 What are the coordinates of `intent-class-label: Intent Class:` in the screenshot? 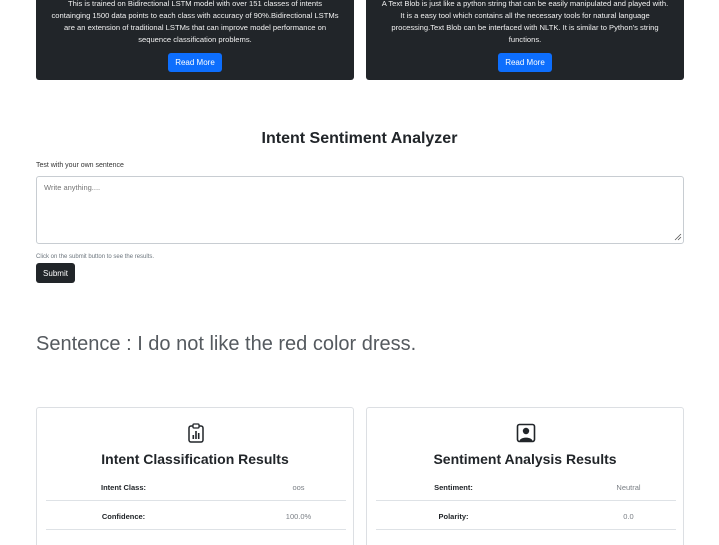 It's located at (123, 487).